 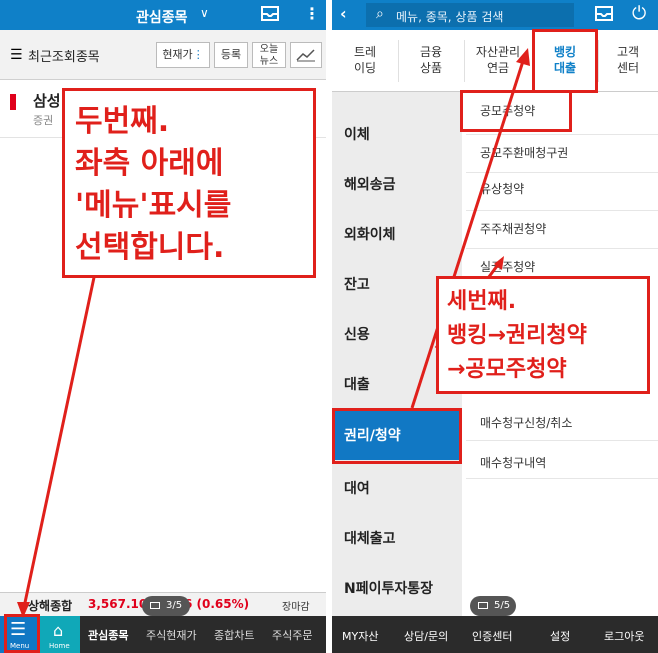 What do you see at coordinates (64, 57) in the screenshot?
I see `recent-stocks-label: 최근조회종목` at bounding box center [64, 57].